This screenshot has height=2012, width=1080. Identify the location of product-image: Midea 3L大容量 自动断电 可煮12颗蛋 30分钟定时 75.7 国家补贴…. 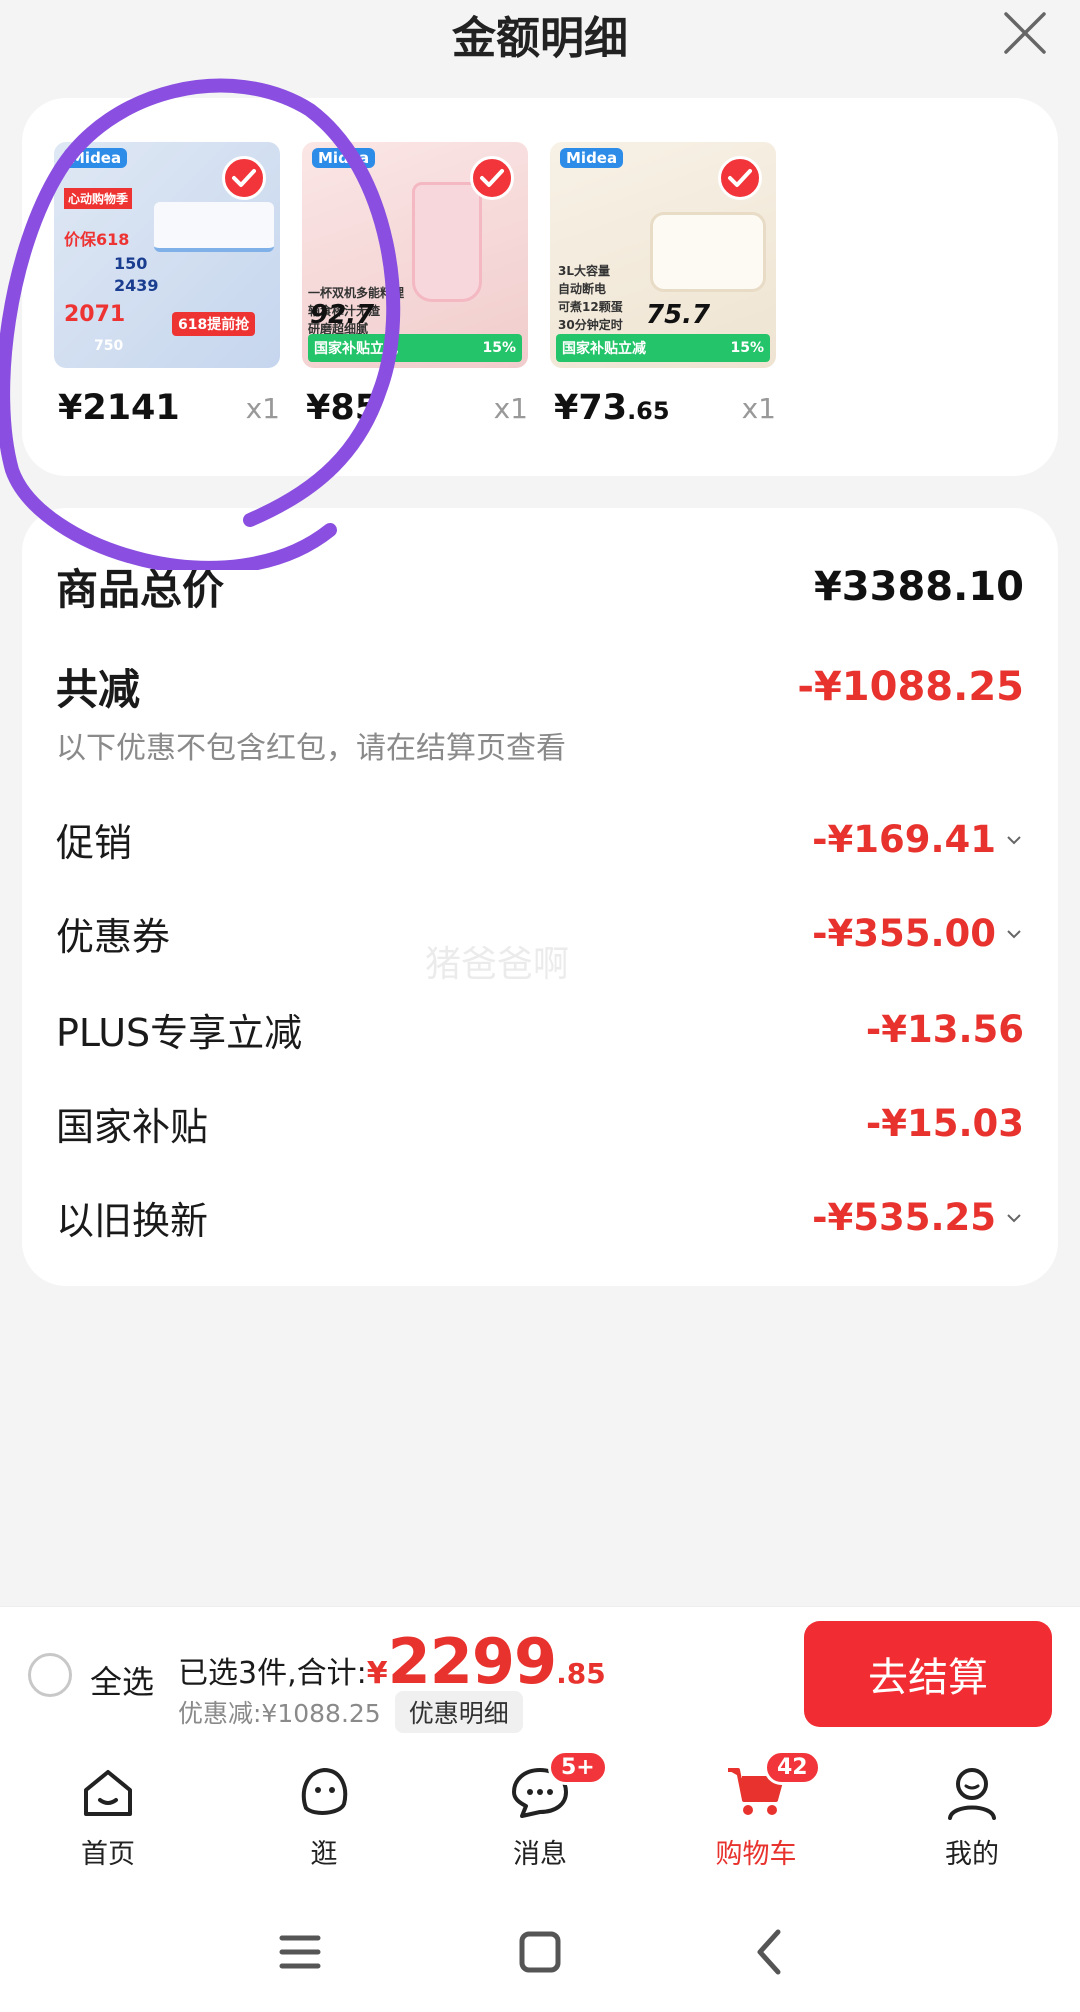
(663, 255).